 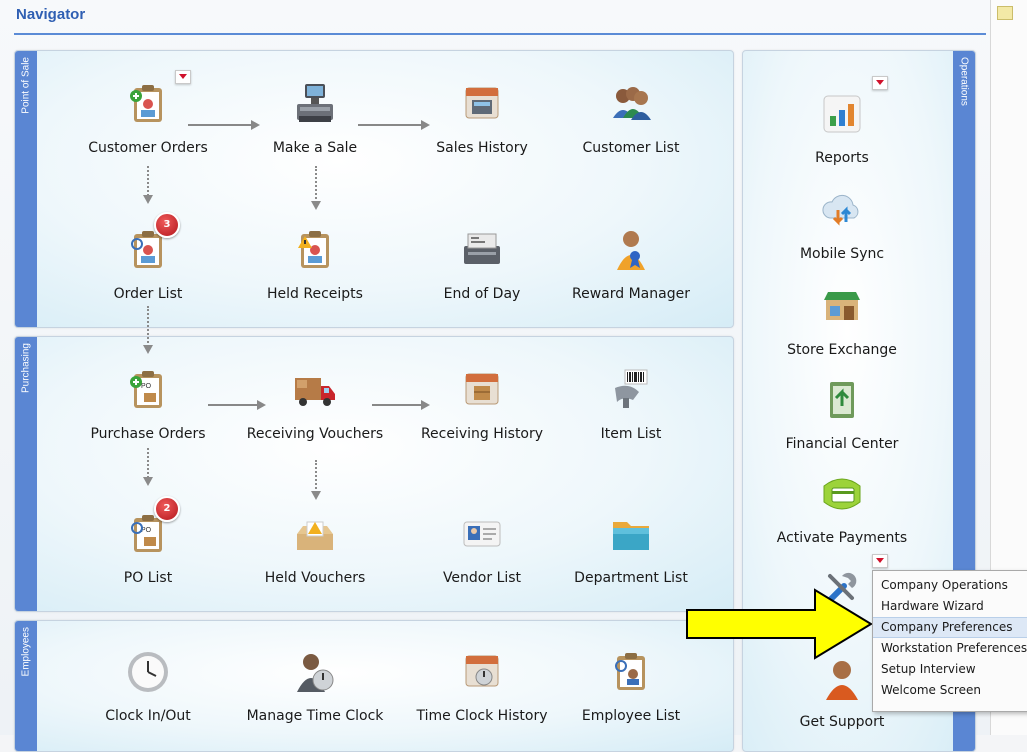 I want to click on reports-chart-icon, so click(x=842, y=114).